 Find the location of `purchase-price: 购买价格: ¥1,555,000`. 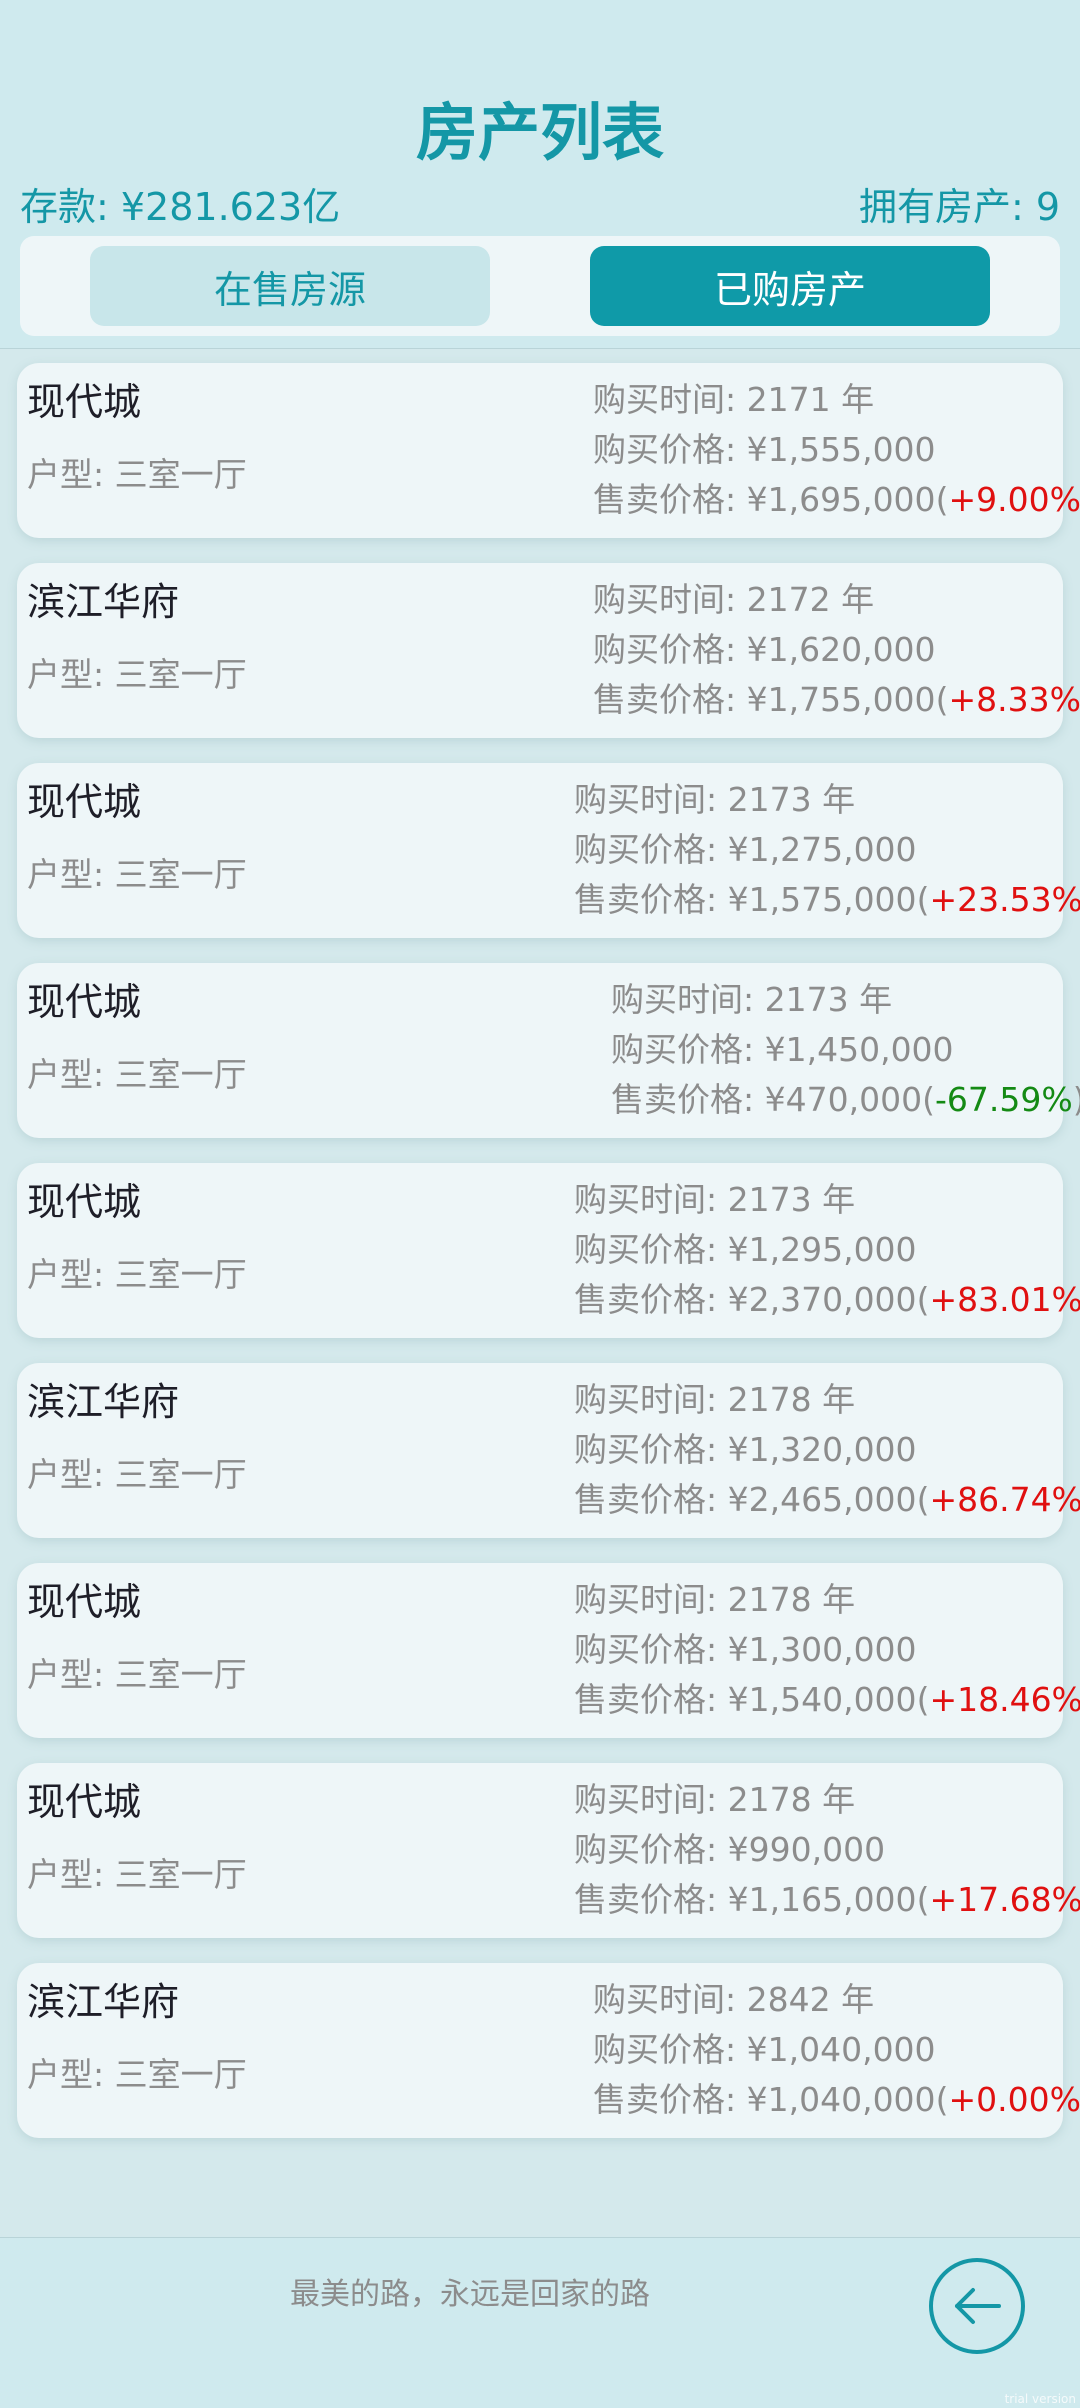

purchase-price: 购买价格: ¥1,555,000 is located at coordinates (764, 449).